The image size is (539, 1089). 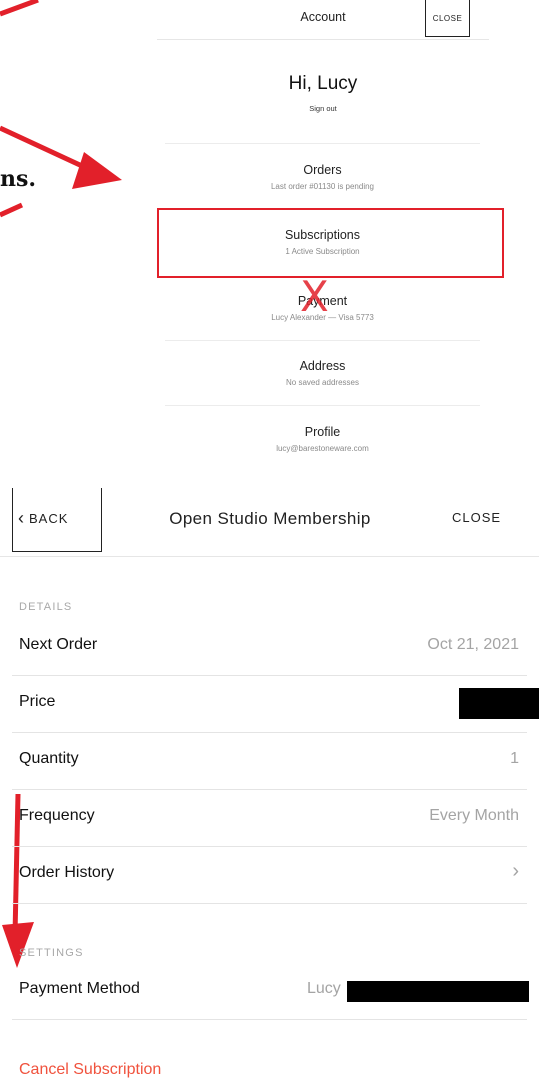 I want to click on menu-item-profile: Profile lucy@barestoneware.com, so click(x=322, y=439).